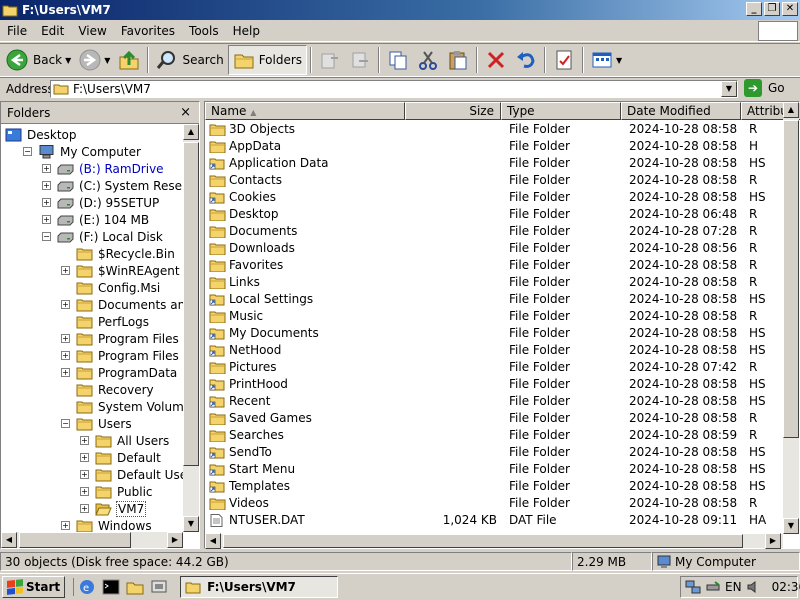  Describe the element at coordinates (360, 60) in the screenshot. I see `copy-to-button` at that location.